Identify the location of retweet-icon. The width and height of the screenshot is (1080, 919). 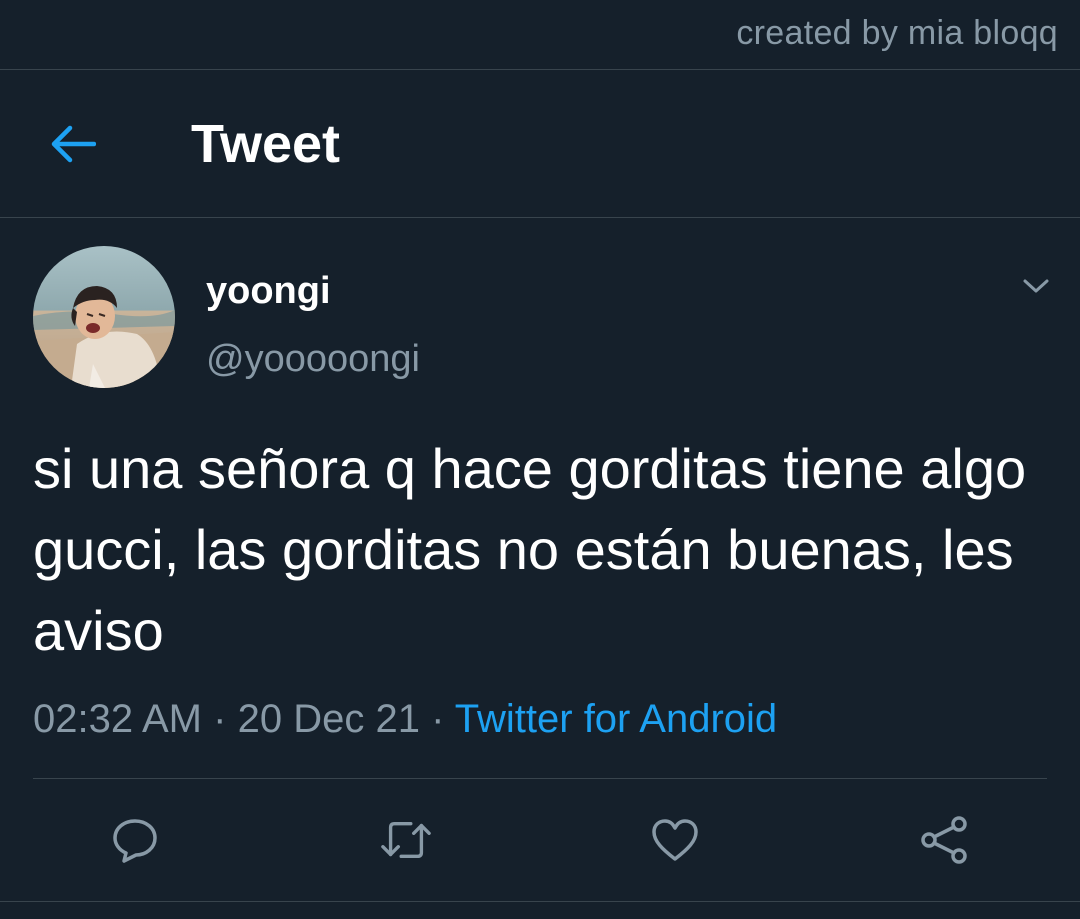
(406, 840).